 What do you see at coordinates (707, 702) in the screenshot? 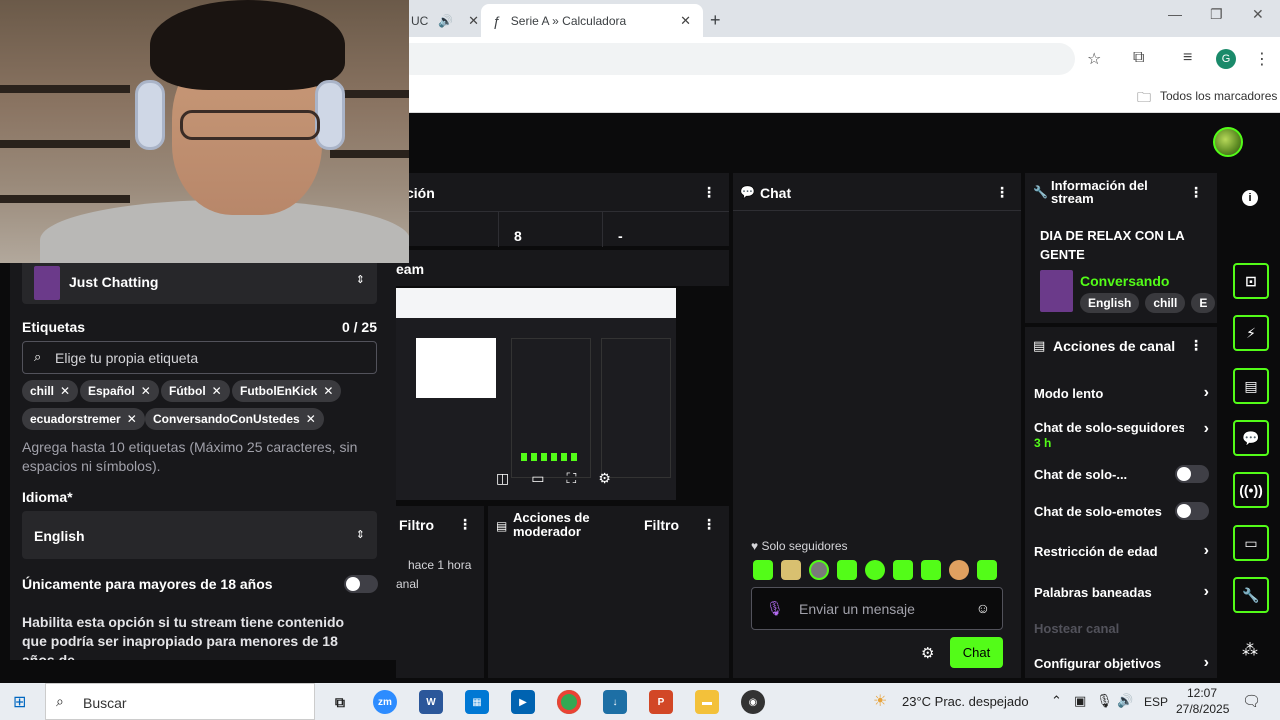
I see `file-explorer-icon: ▬` at bounding box center [707, 702].